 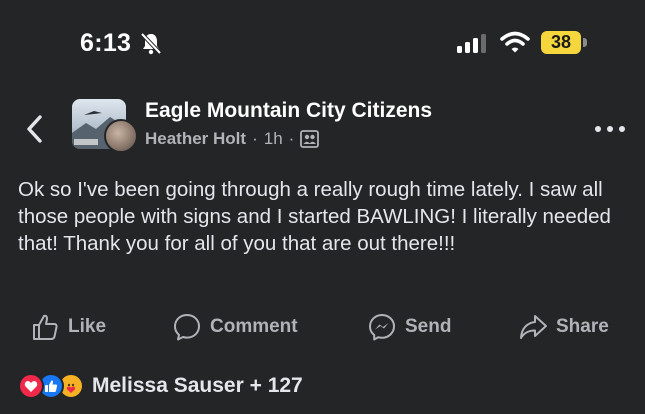 I want to click on comment-bubble-icon, so click(x=187, y=327).